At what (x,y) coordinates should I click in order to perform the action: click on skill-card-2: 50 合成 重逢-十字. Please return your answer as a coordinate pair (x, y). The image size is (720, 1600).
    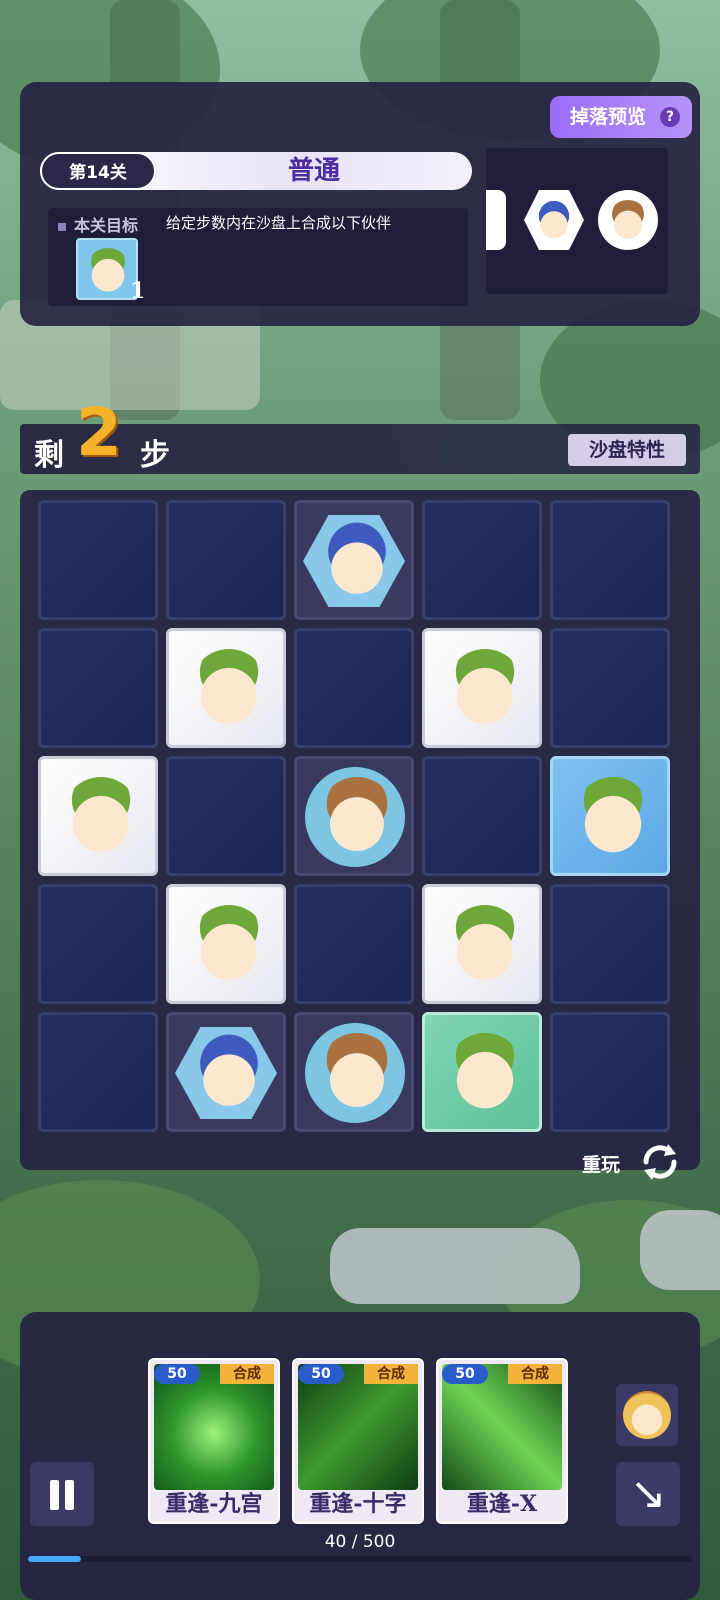
    Looking at the image, I should click on (358, 1441).